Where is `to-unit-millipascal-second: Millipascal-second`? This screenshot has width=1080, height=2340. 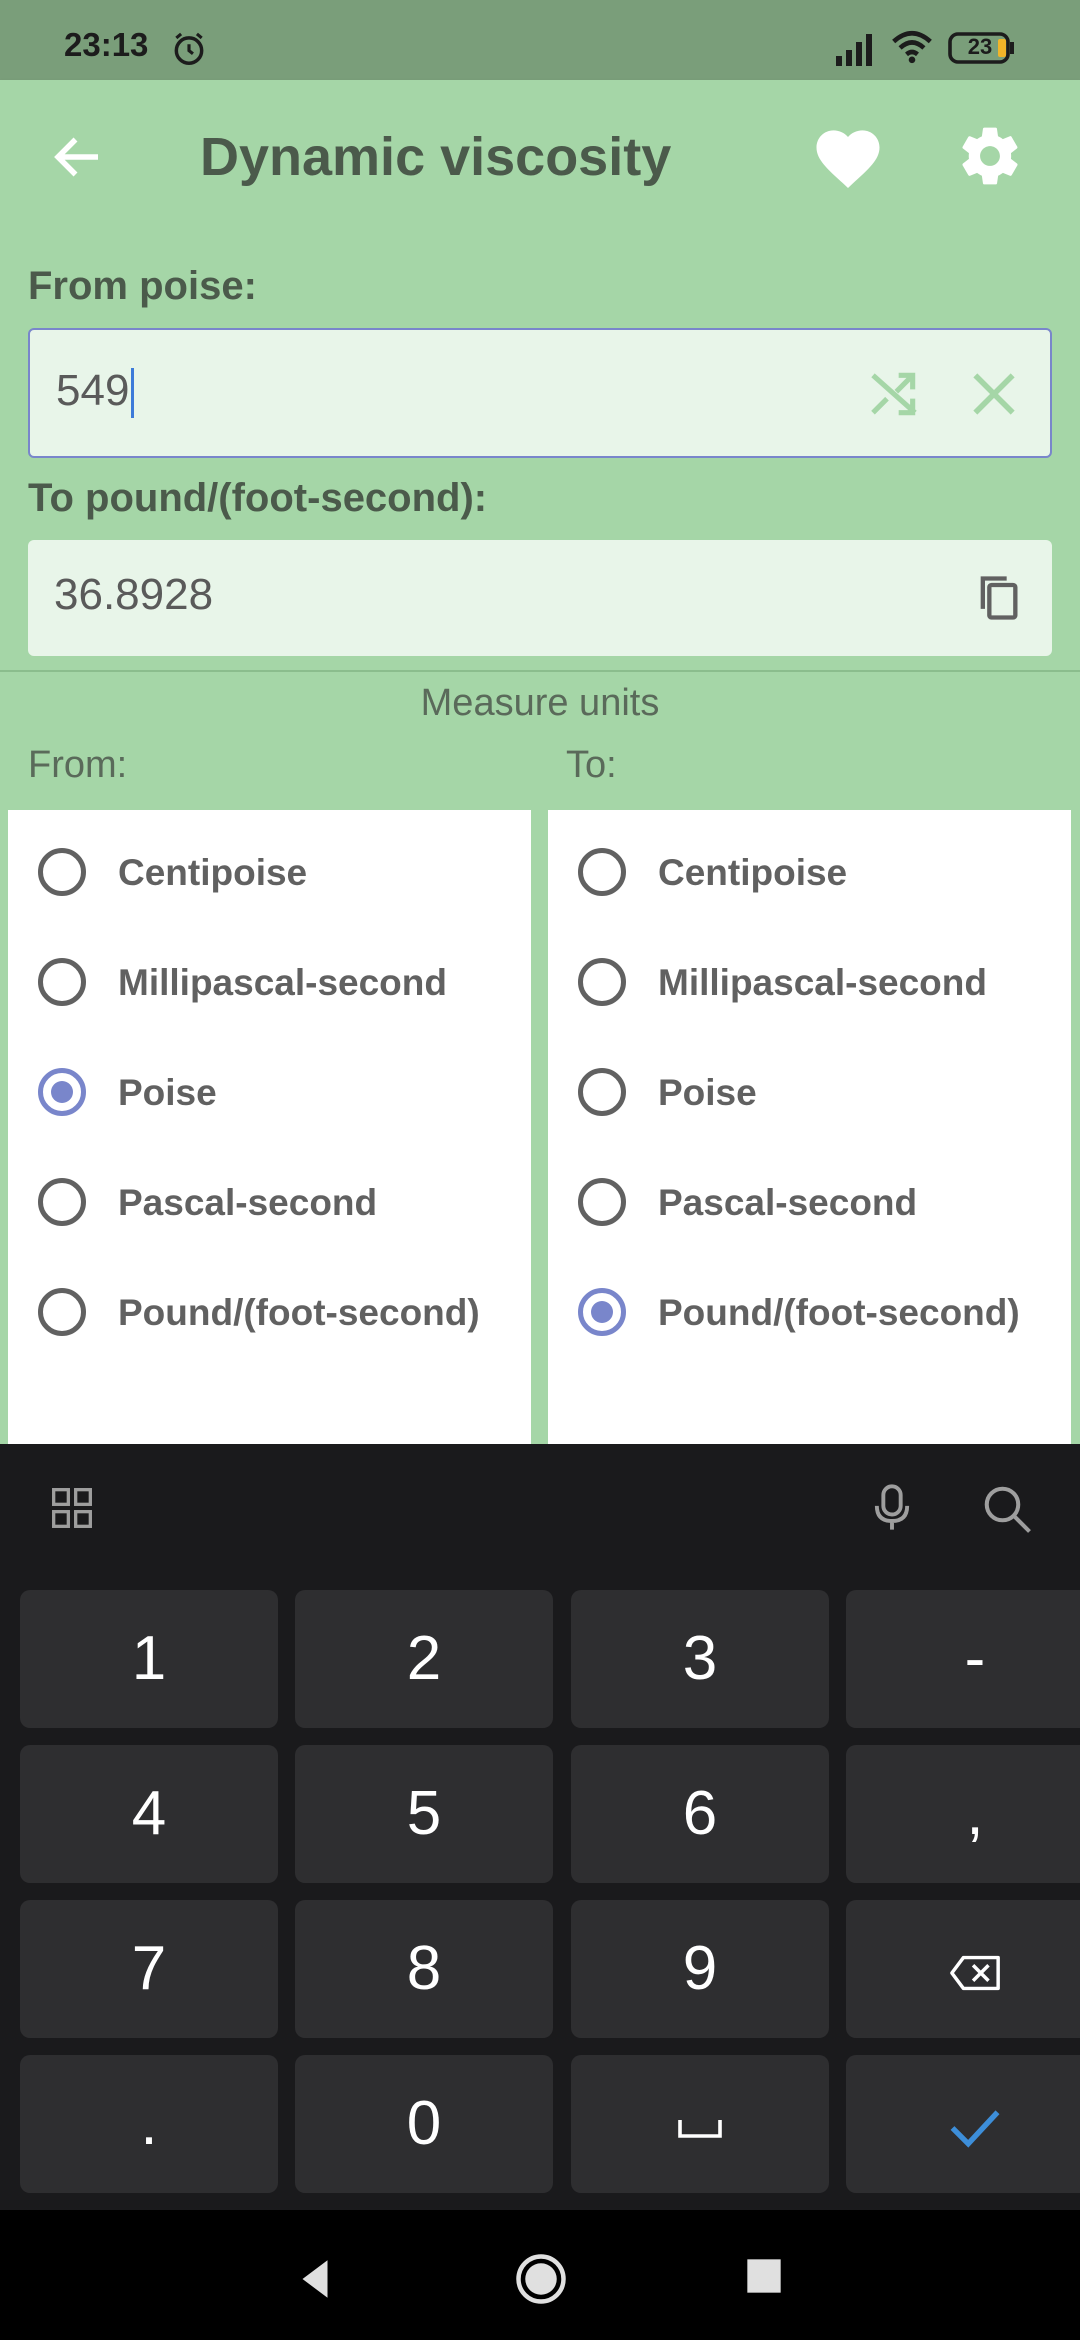 to-unit-millipascal-second: Millipascal-second is located at coordinates (809, 982).